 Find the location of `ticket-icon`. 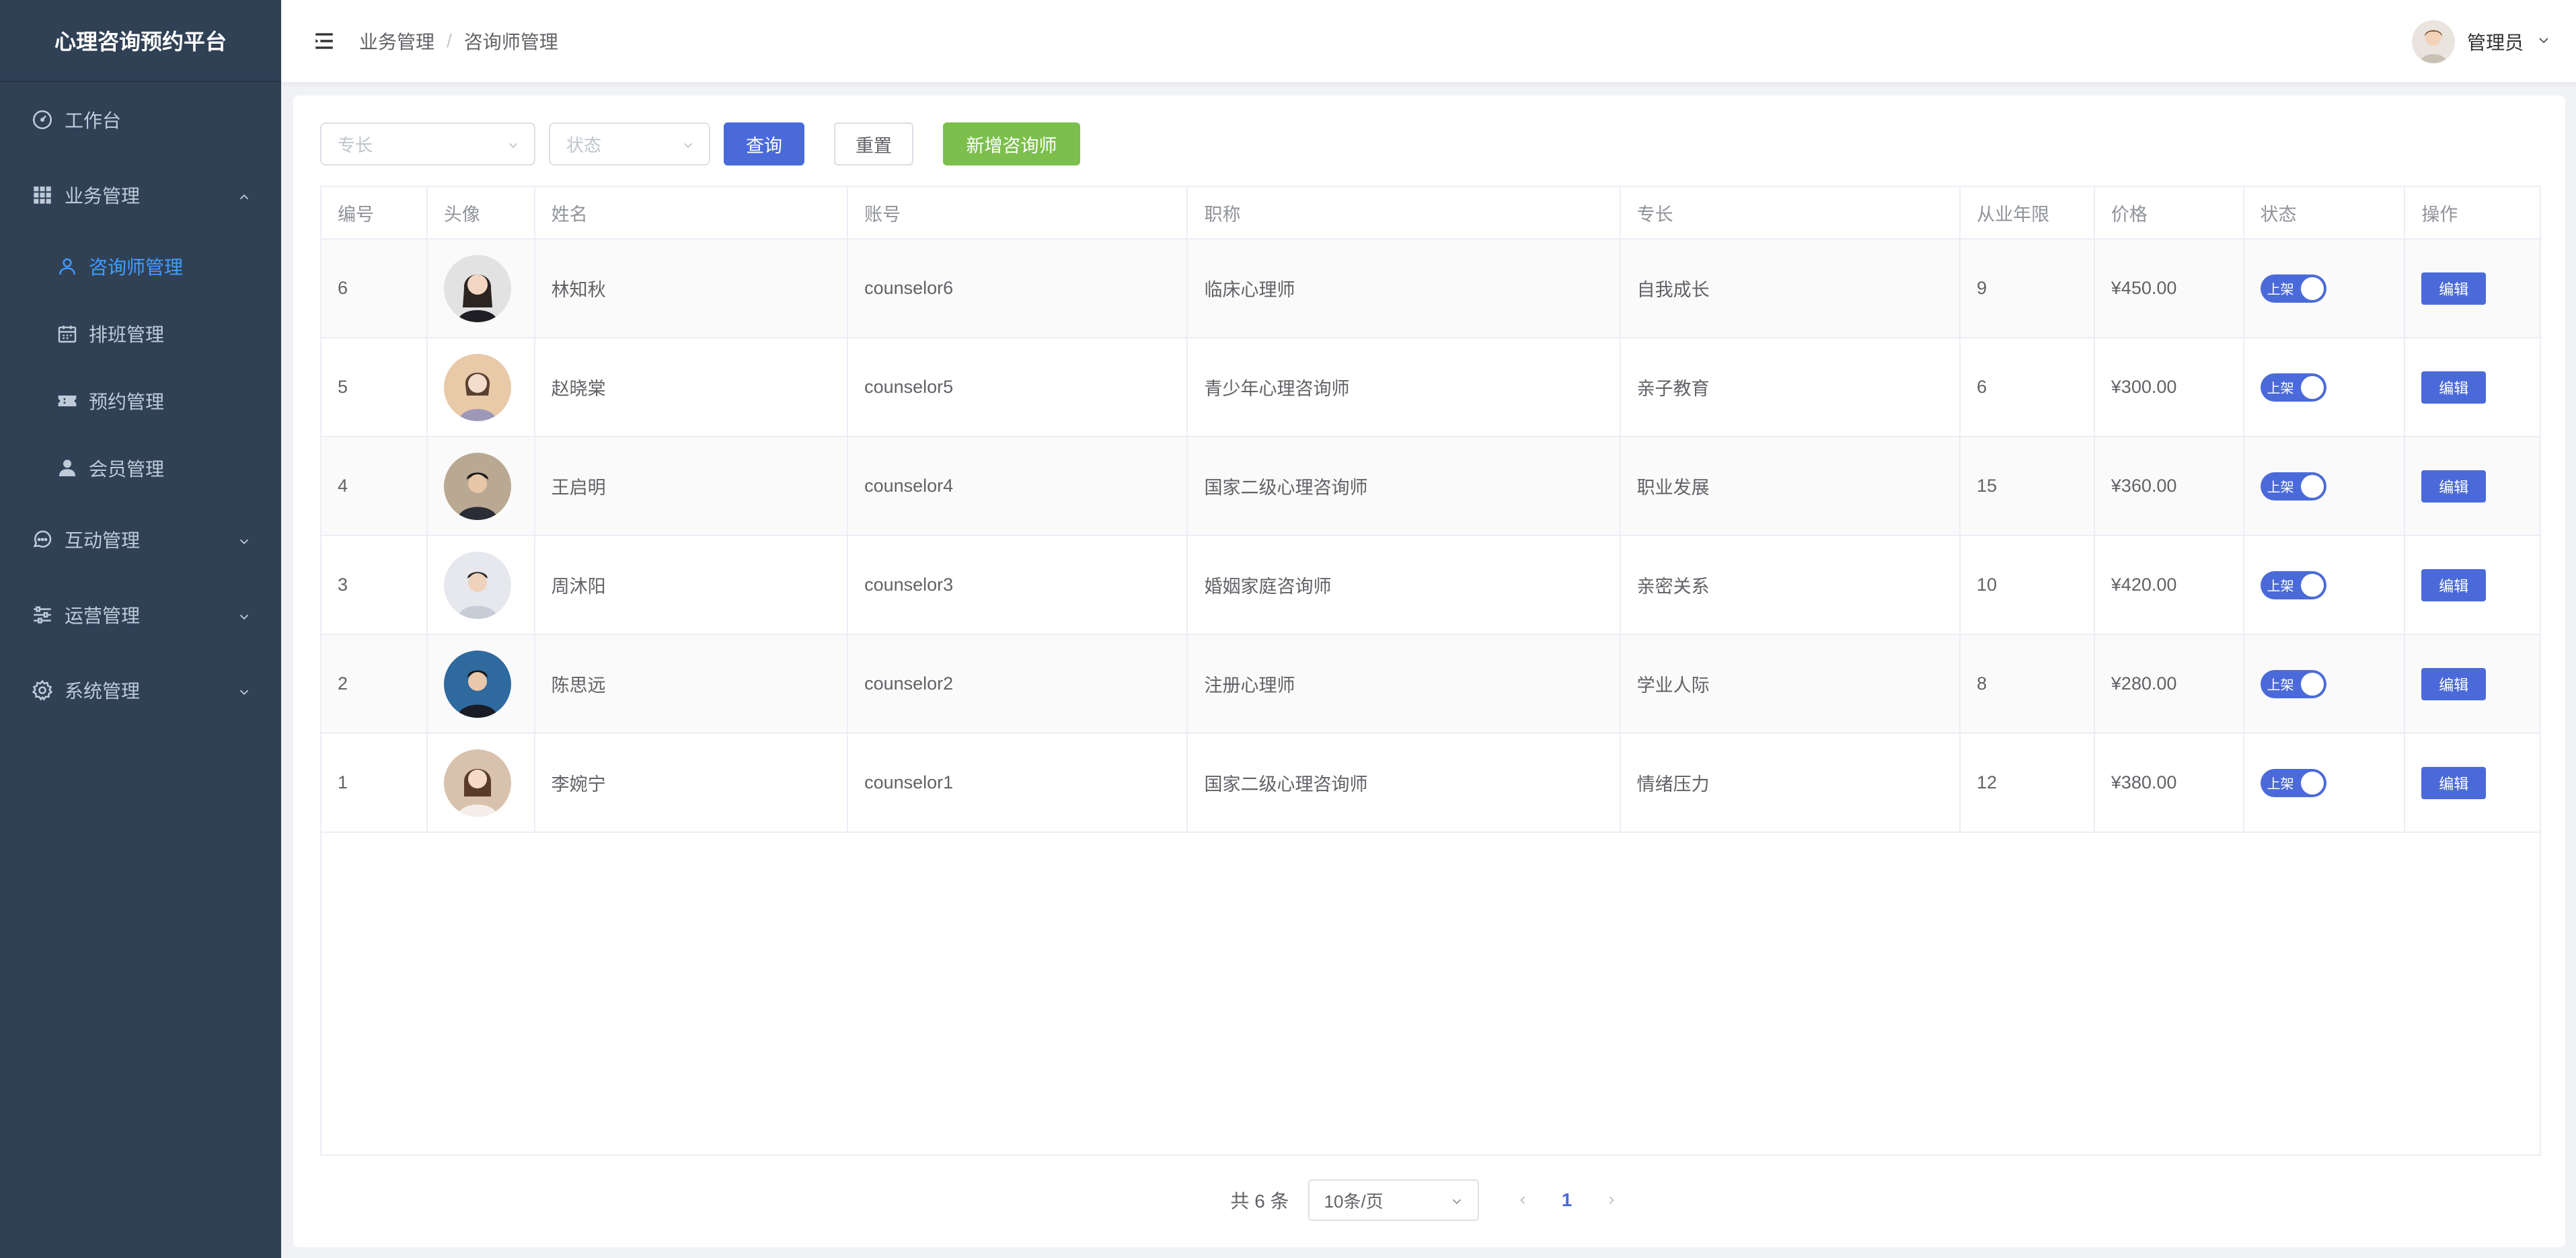

ticket-icon is located at coordinates (67, 401).